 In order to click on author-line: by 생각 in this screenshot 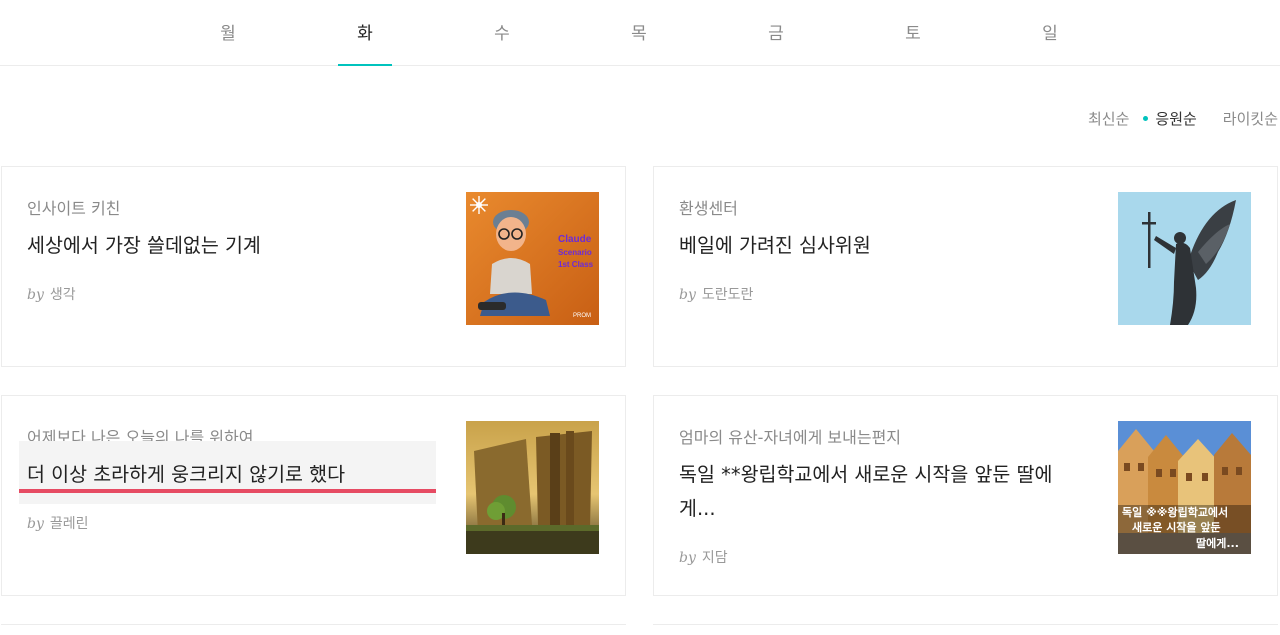, I will do `click(51, 294)`.